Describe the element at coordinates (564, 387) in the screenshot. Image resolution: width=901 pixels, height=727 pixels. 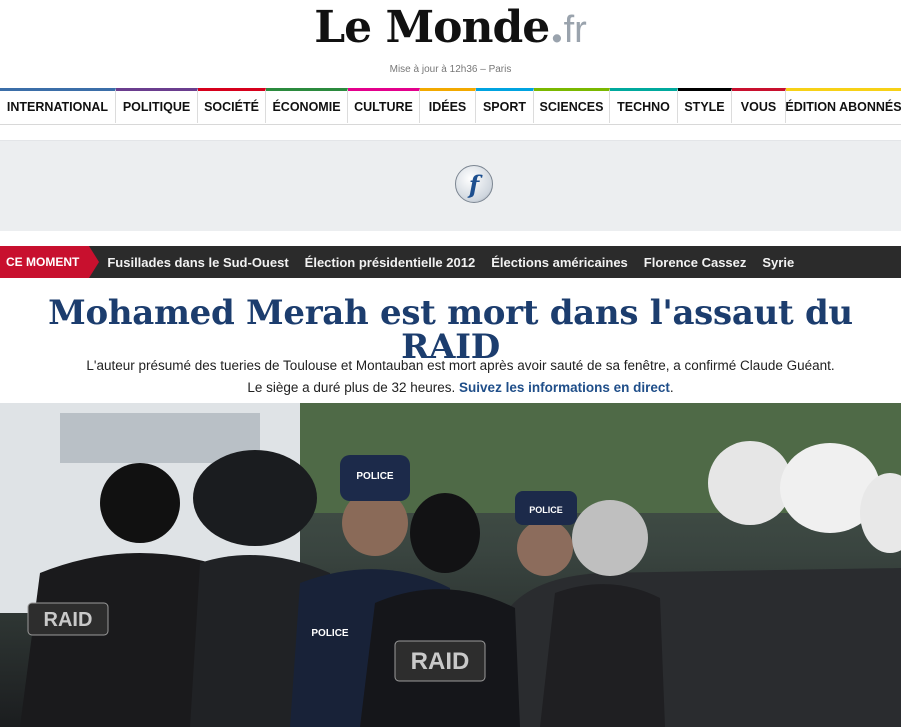
I see `live-coverage-link: Suivez les informations en direct` at that location.